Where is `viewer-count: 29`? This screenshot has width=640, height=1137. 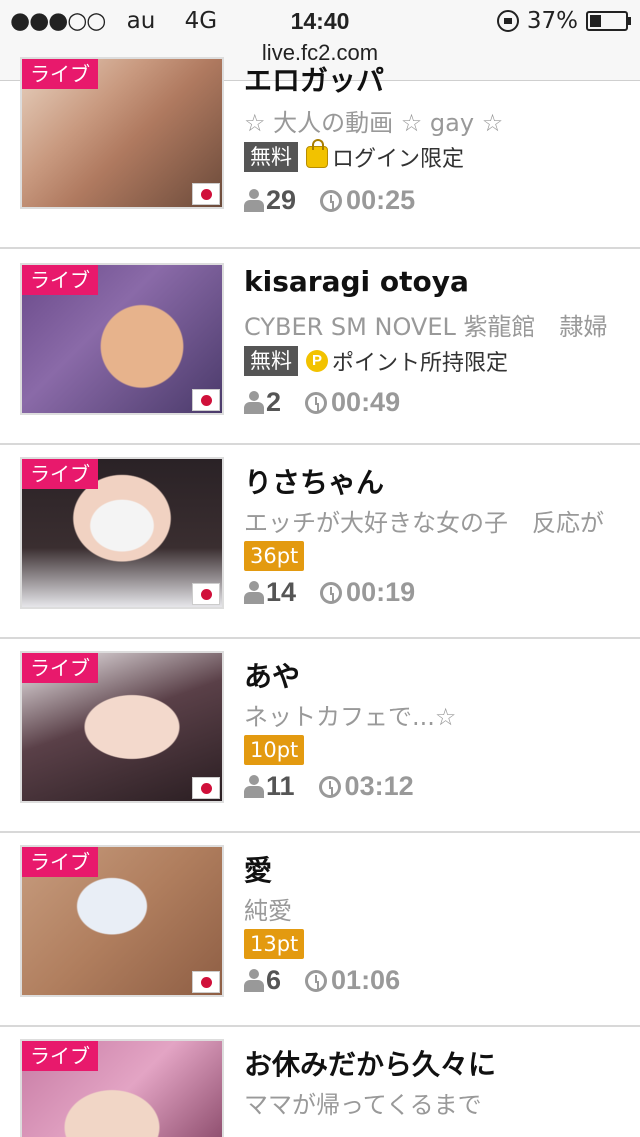 viewer-count: 29 is located at coordinates (281, 200).